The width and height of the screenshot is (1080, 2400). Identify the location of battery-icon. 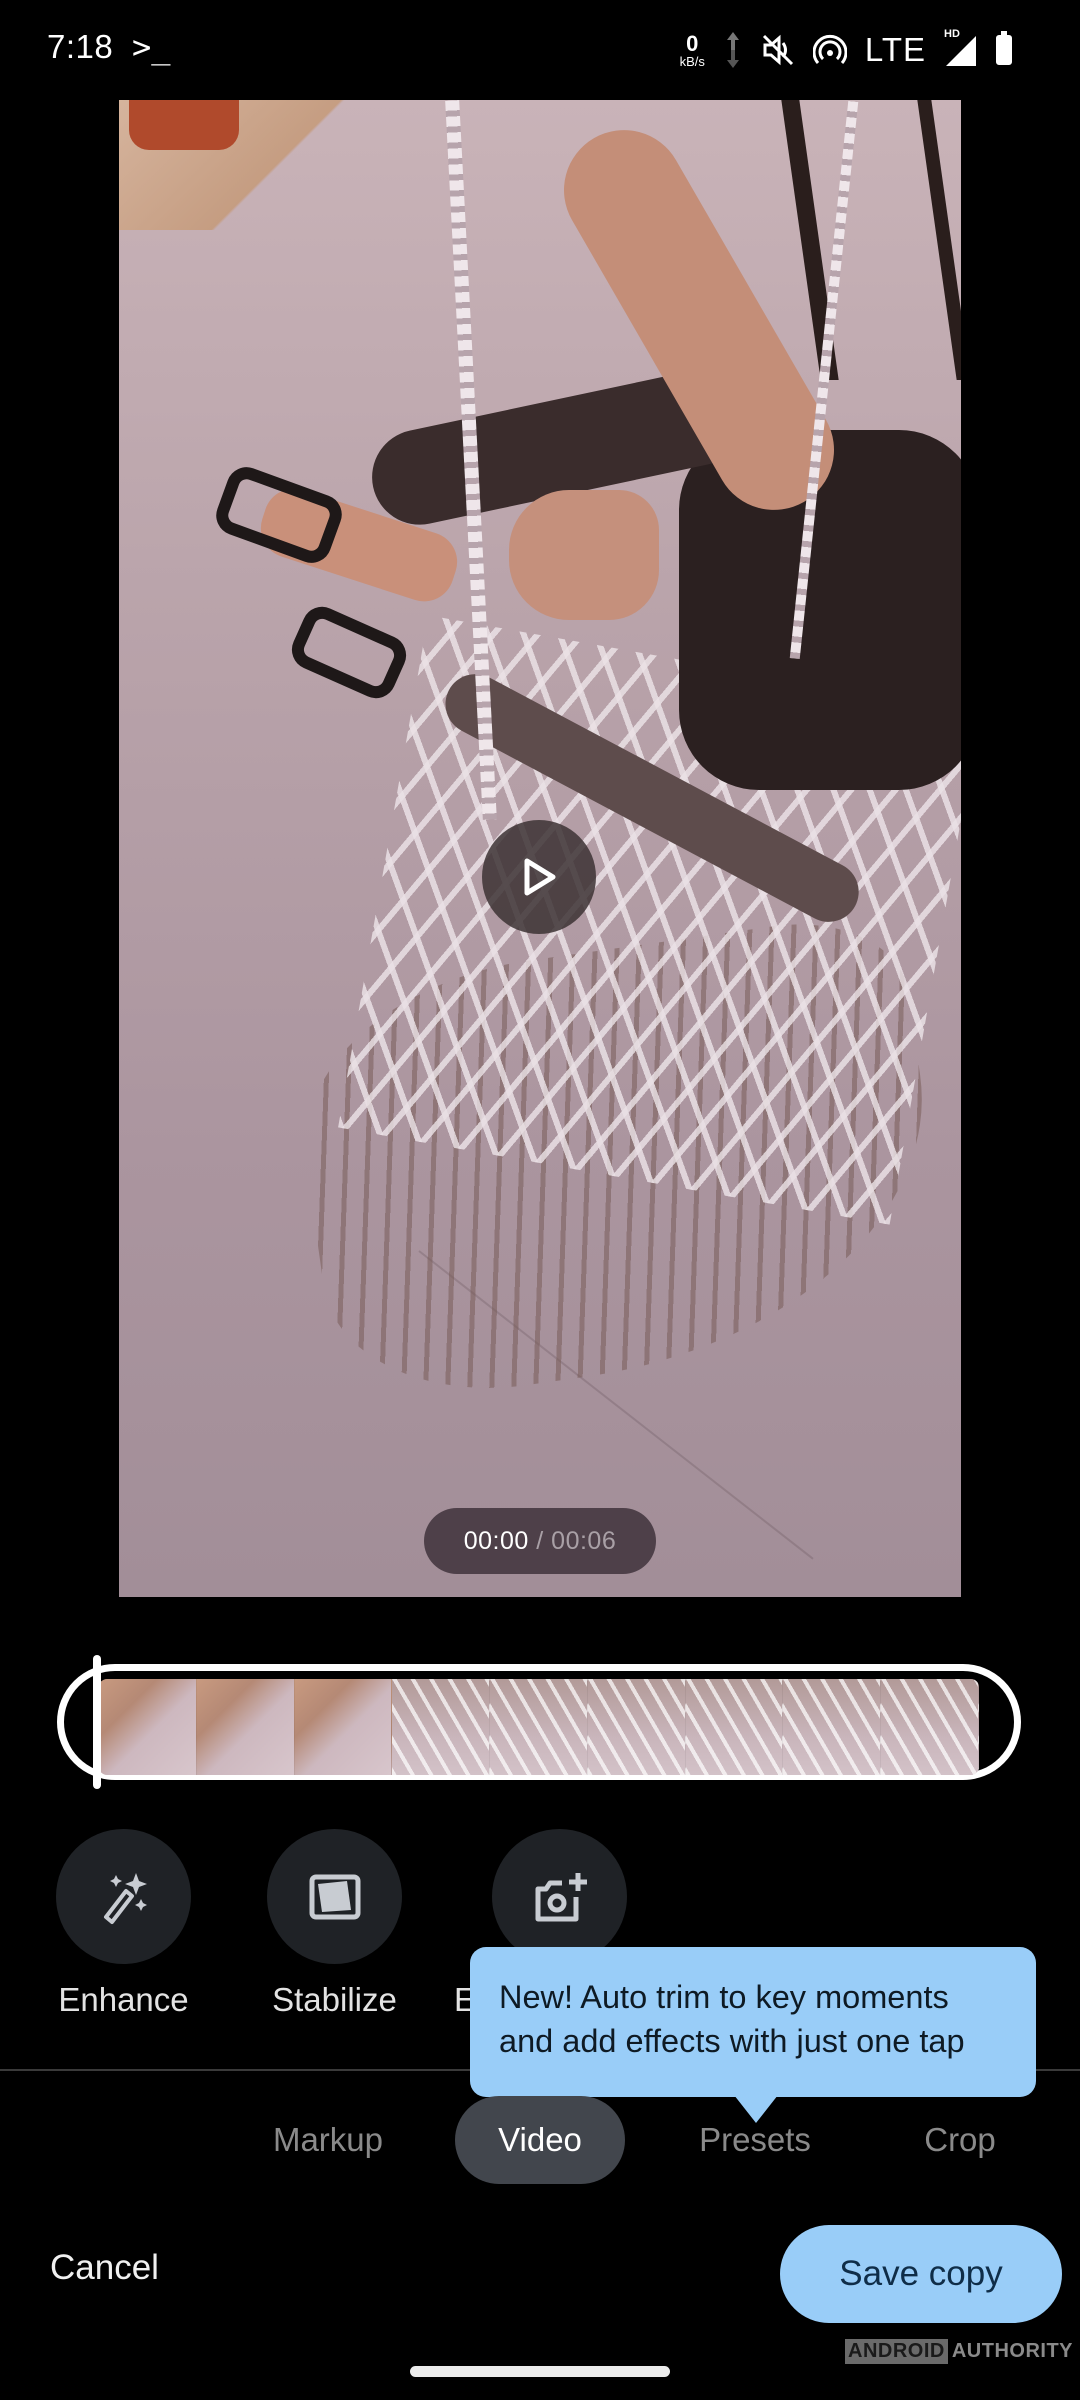
(1004, 48).